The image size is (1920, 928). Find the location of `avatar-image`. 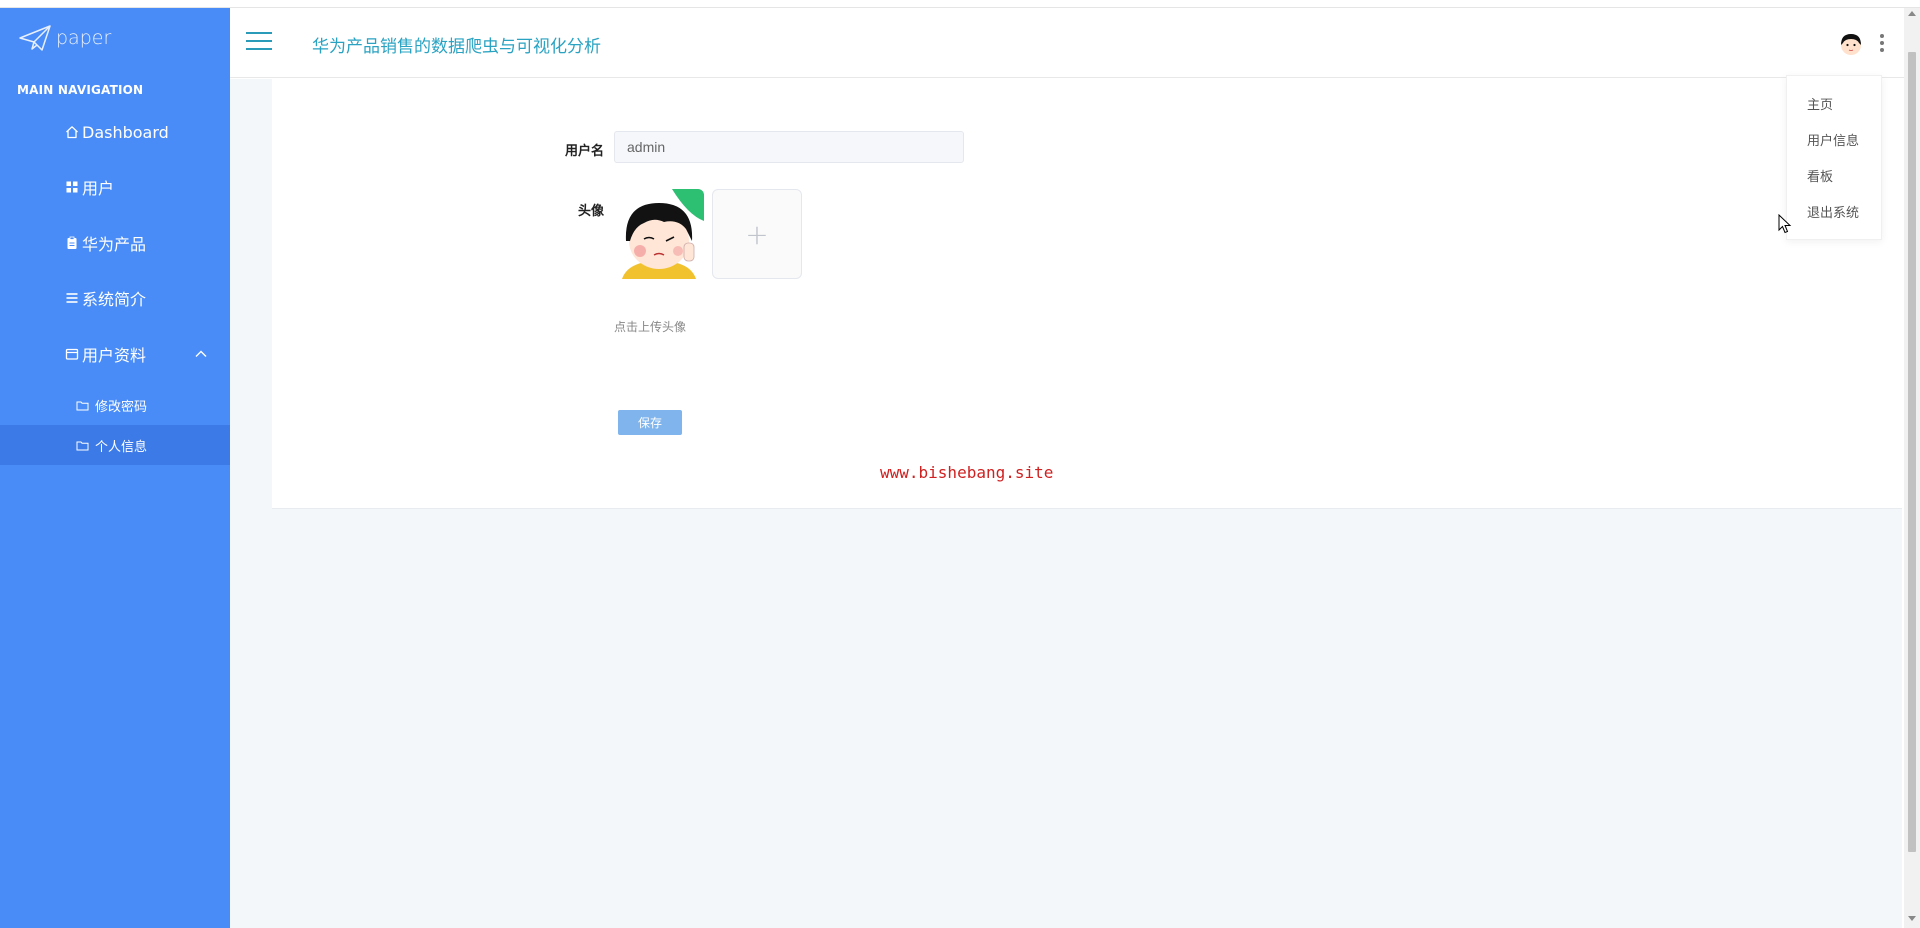

avatar-image is located at coordinates (659, 234).